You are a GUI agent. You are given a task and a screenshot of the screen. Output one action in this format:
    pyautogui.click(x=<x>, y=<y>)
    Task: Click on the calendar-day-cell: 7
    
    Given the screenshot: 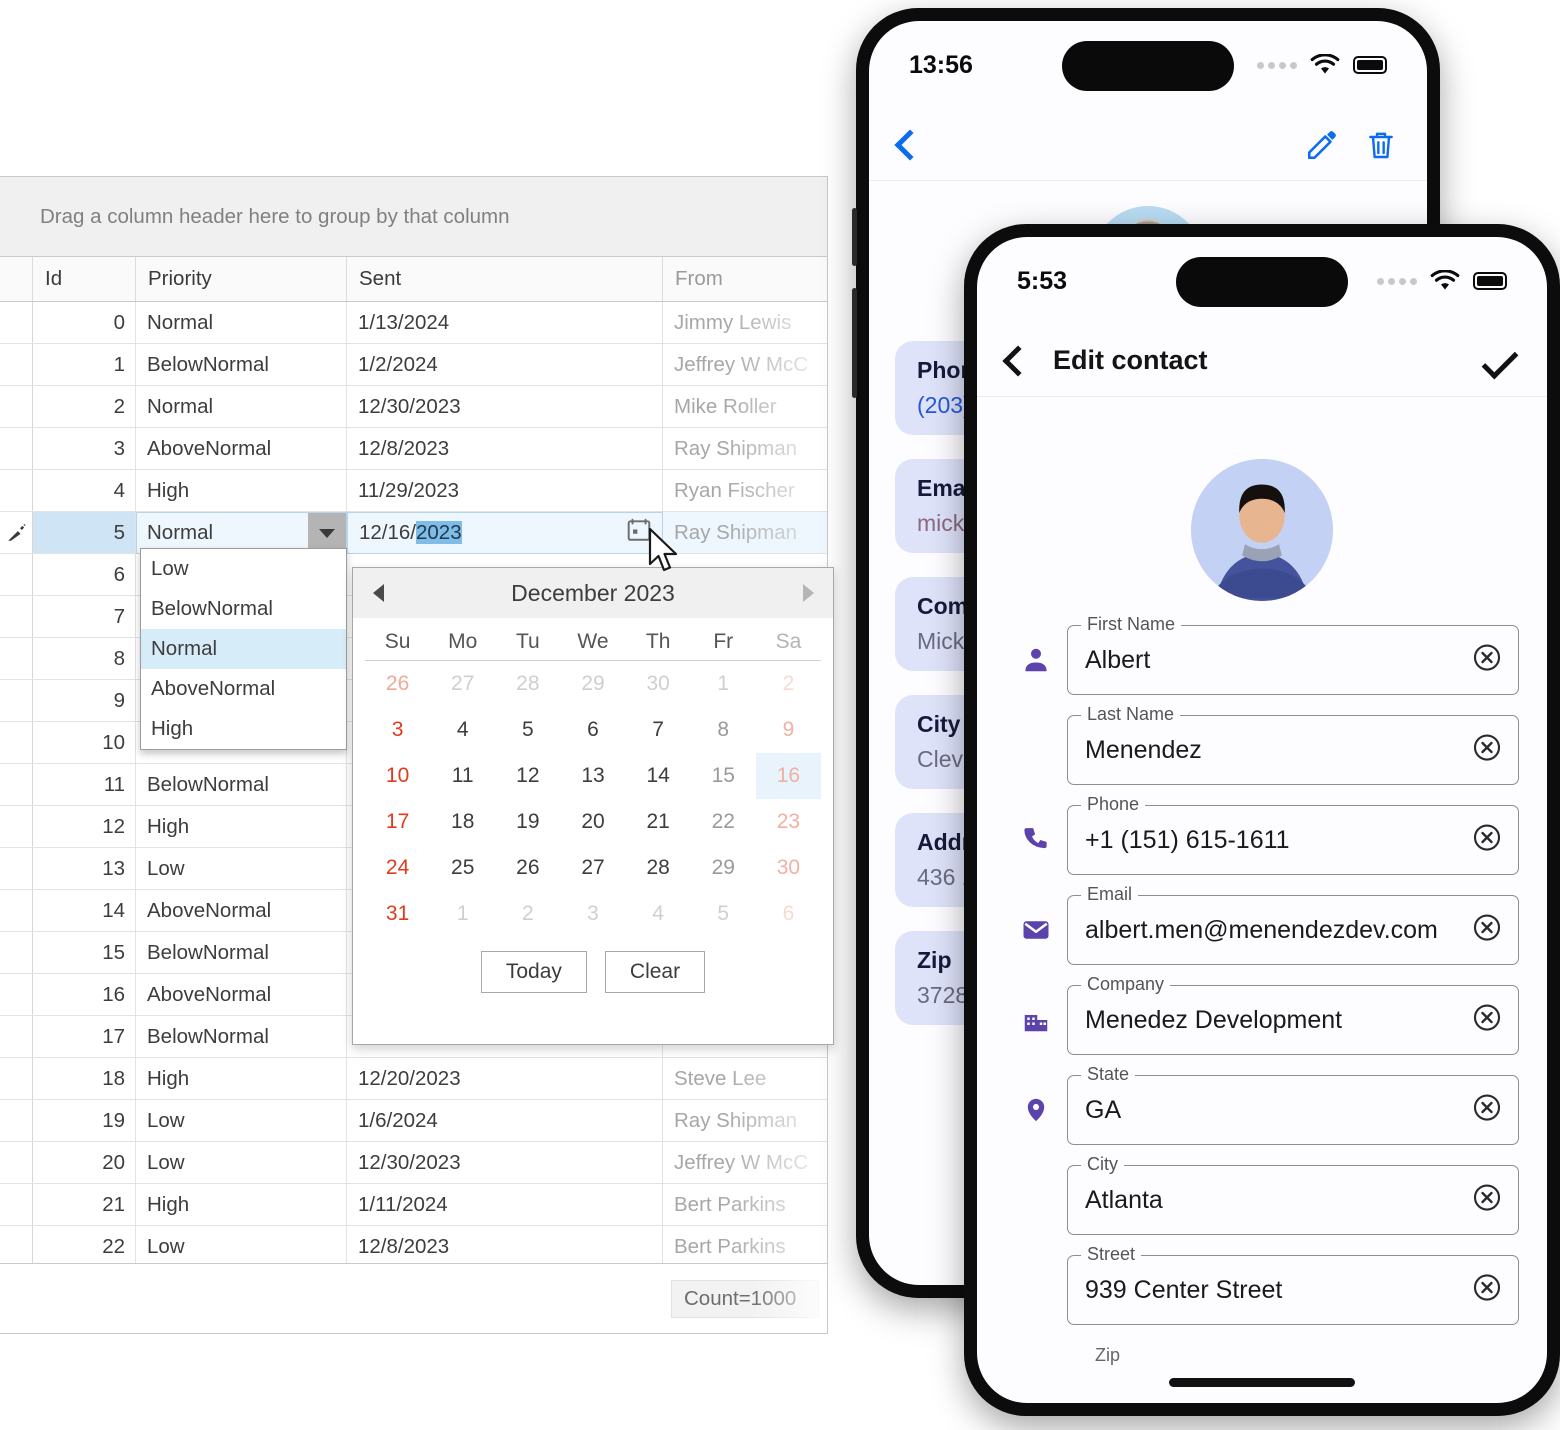 What is the action you would take?
    pyautogui.click(x=658, y=730)
    